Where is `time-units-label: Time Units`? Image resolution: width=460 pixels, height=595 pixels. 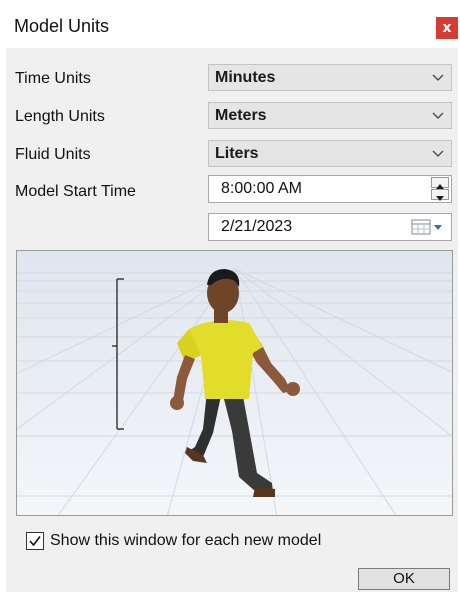 time-units-label: Time Units is located at coordinates (53, 78).